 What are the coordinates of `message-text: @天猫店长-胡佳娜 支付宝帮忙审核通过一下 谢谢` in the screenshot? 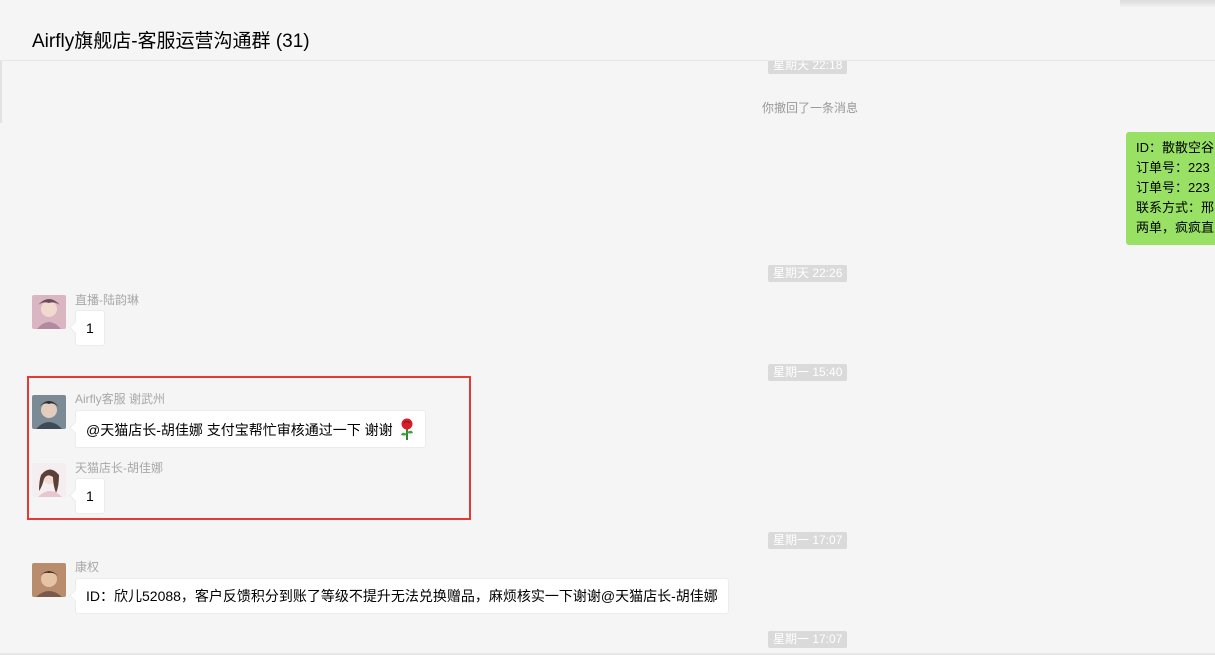 It's located at (239, 430).